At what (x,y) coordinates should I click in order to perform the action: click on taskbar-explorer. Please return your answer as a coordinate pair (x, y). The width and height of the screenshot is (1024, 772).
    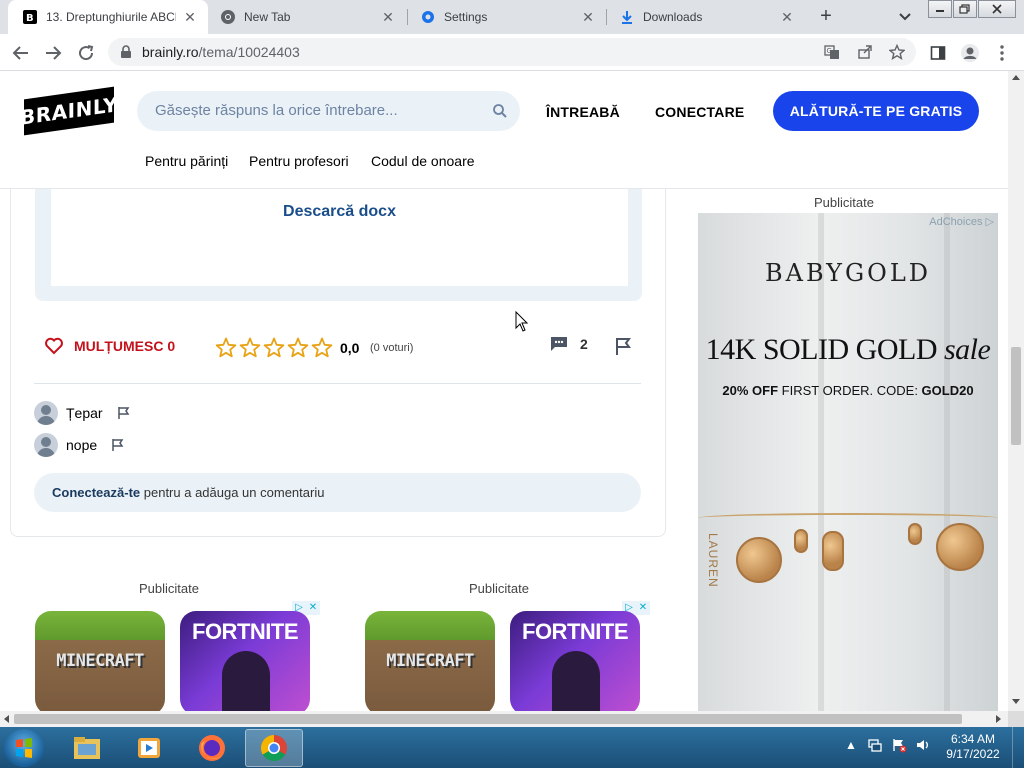
    Looking at the image, I should click on (87, 748).